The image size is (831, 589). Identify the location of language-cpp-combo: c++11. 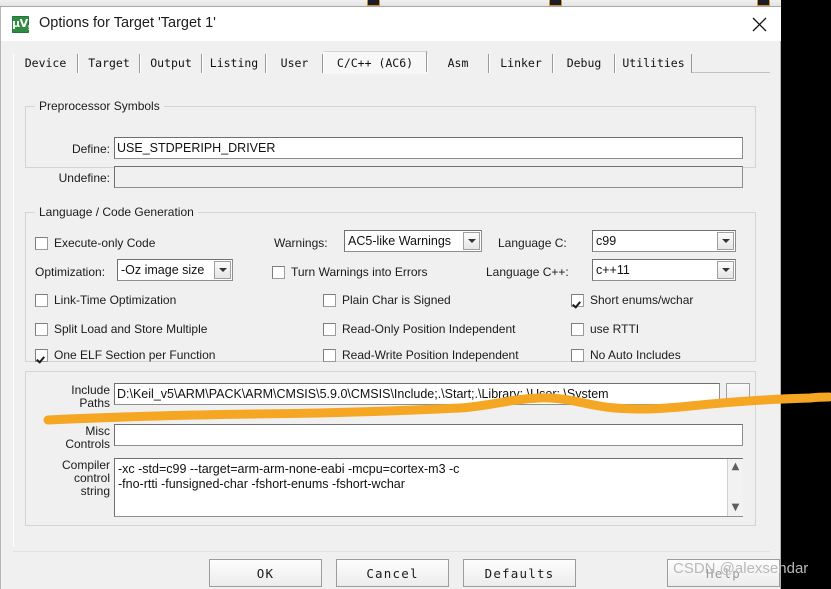
(664, 270).